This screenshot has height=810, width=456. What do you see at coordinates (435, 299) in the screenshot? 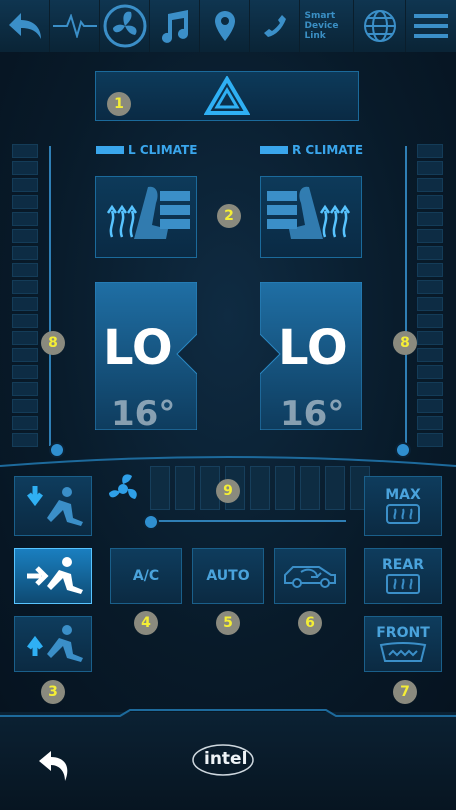
I see `right-temp-slider` at bounding box center [435, 299].